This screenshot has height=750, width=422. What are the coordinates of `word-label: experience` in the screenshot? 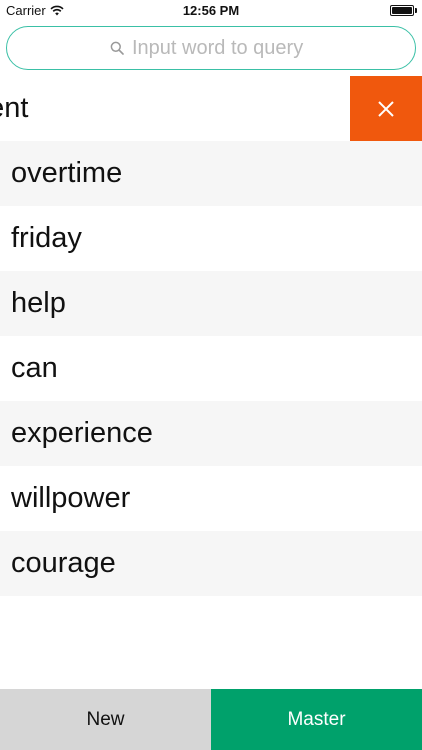 It's located at (82, 433).